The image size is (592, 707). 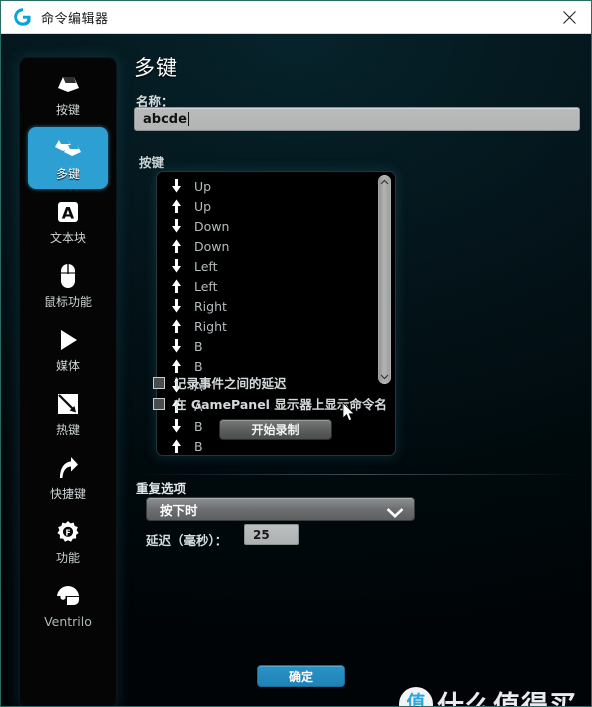 What do you see at coordinates (569, 17) in the screenshot?
I see `close-icon` at bounding box center [569, 17].